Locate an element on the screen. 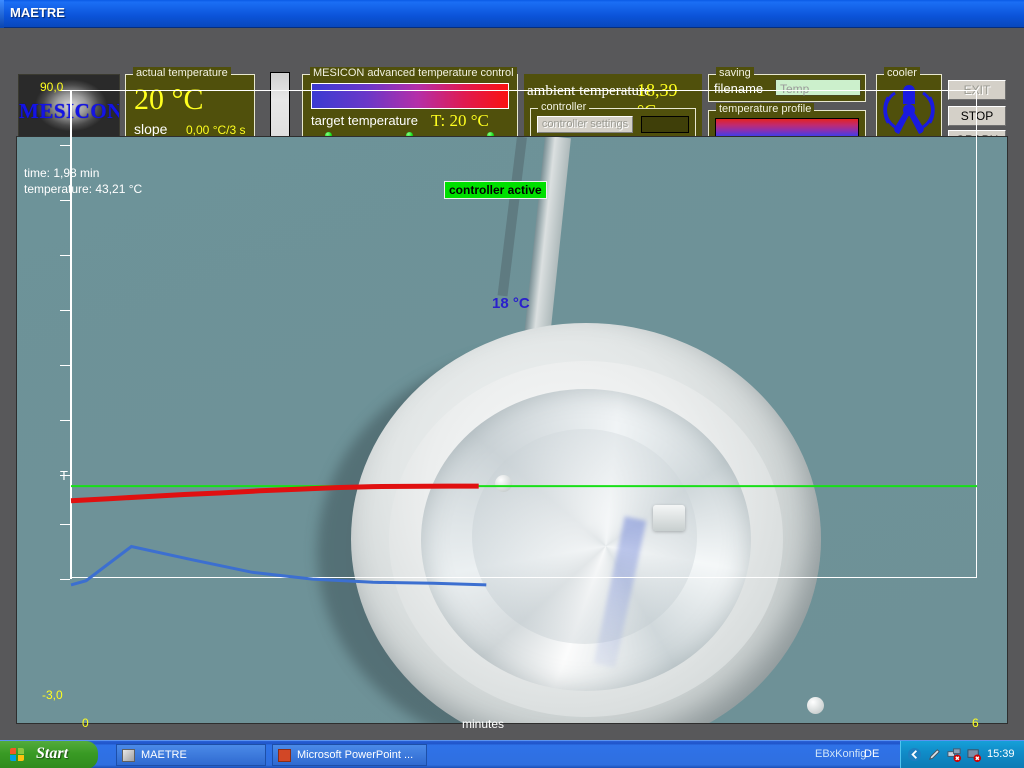 The height and width of the screenshot is (768, 1024). target-temperature-value: T: 20 °C is located at coordinates (460, 120).